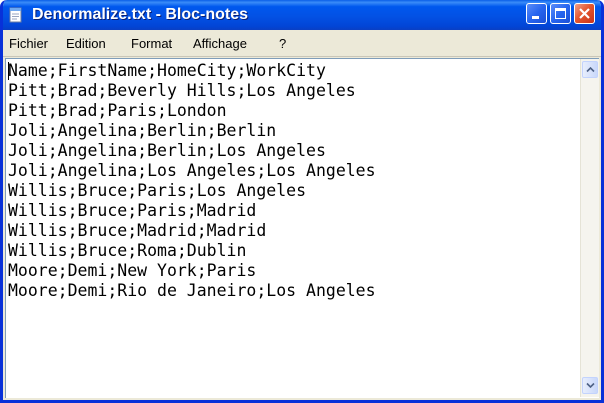  I want to click on minimize-icon, so click(535, 17).